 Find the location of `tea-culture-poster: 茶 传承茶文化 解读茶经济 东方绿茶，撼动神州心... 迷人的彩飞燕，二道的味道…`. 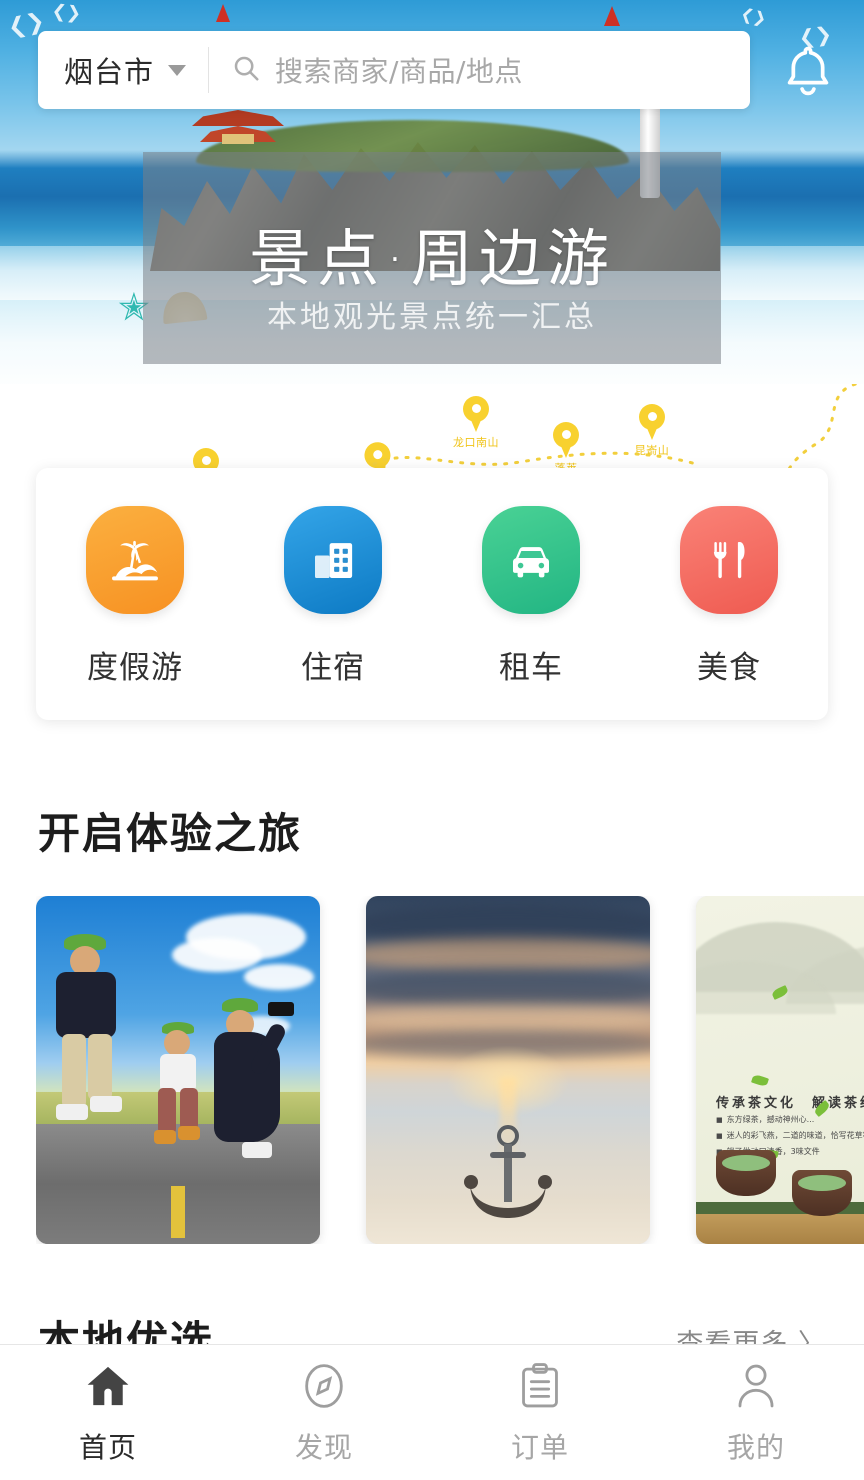

tea-culture-poster: 茶 传承茶文化 解读茶经济 东方绿茶，撼动神州心... 迷人的彩飞燕，二道的味道… is located at coordinates (780, 1070).